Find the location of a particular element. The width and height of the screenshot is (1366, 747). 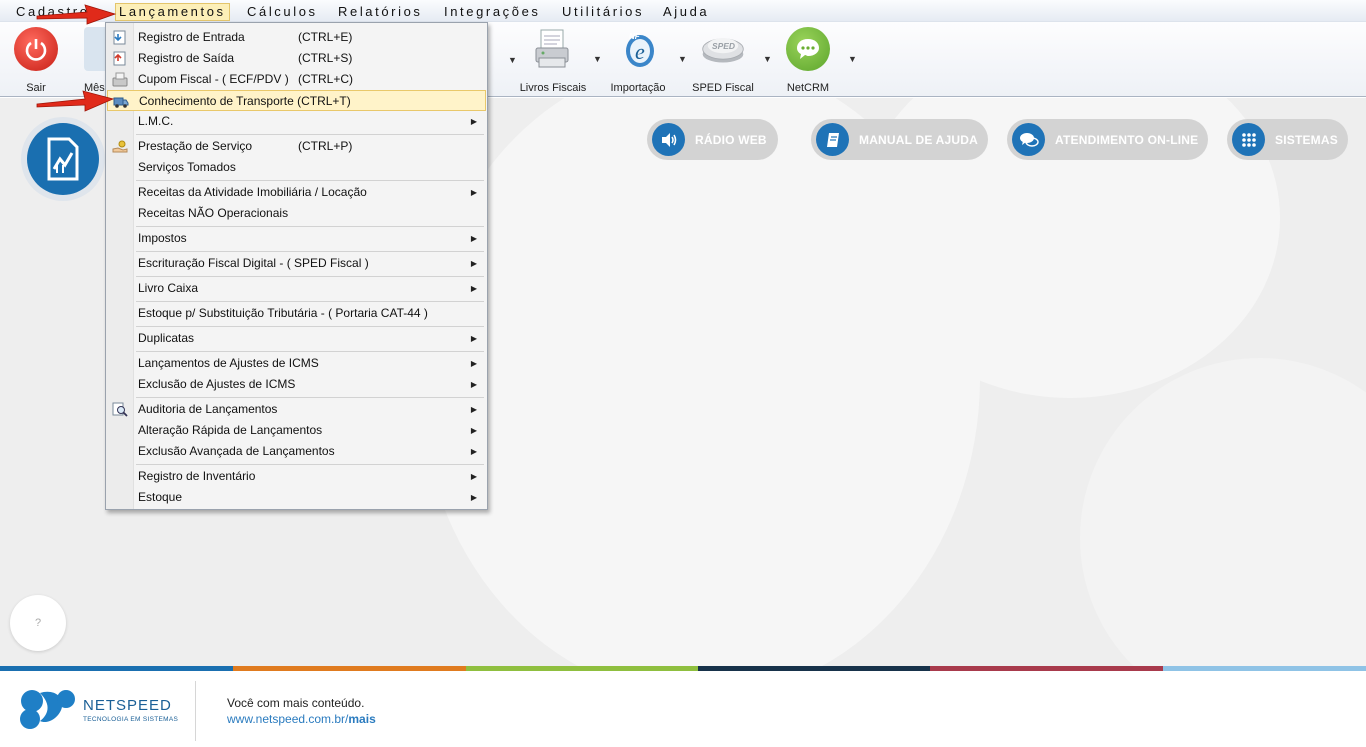

netcrm-label: NetCRM is located at coordinates (808, 88).